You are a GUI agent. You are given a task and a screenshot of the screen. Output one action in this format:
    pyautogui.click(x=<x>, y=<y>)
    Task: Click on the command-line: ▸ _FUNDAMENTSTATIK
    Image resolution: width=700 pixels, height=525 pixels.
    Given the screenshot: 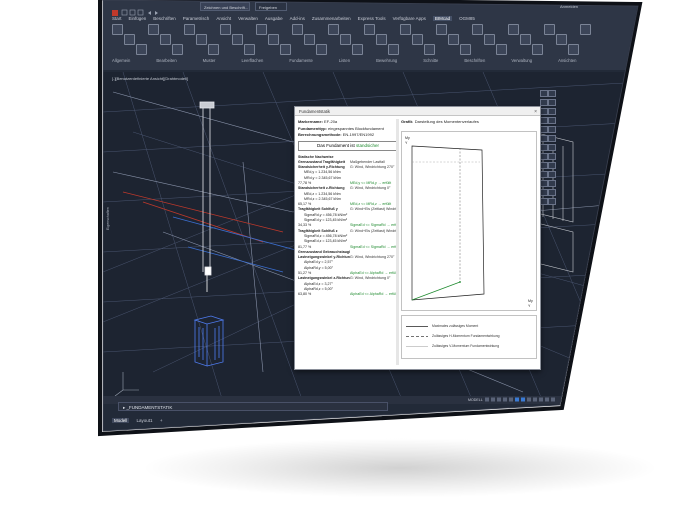 What is the action you would take?
    pyautogui.click(x=253, y=406)
    